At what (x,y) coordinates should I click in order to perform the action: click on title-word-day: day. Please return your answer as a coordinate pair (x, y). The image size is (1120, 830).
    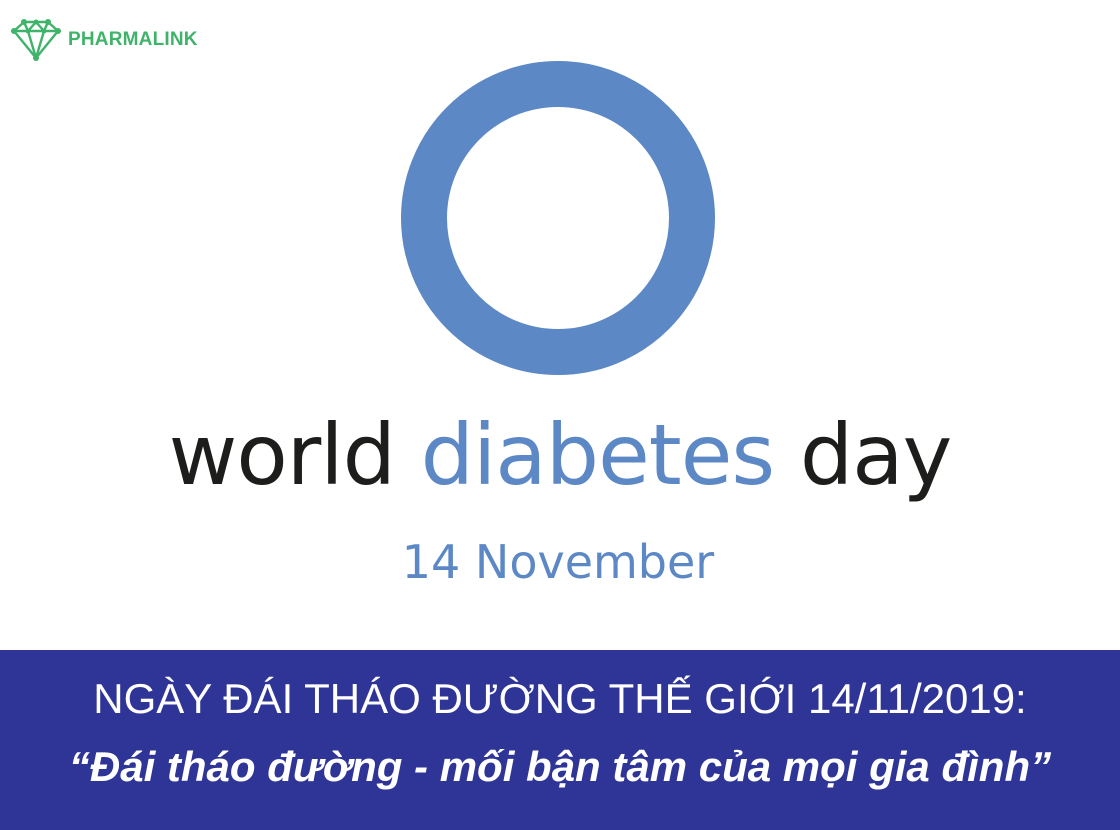
    Looking at the image, I should click on (876, 455).